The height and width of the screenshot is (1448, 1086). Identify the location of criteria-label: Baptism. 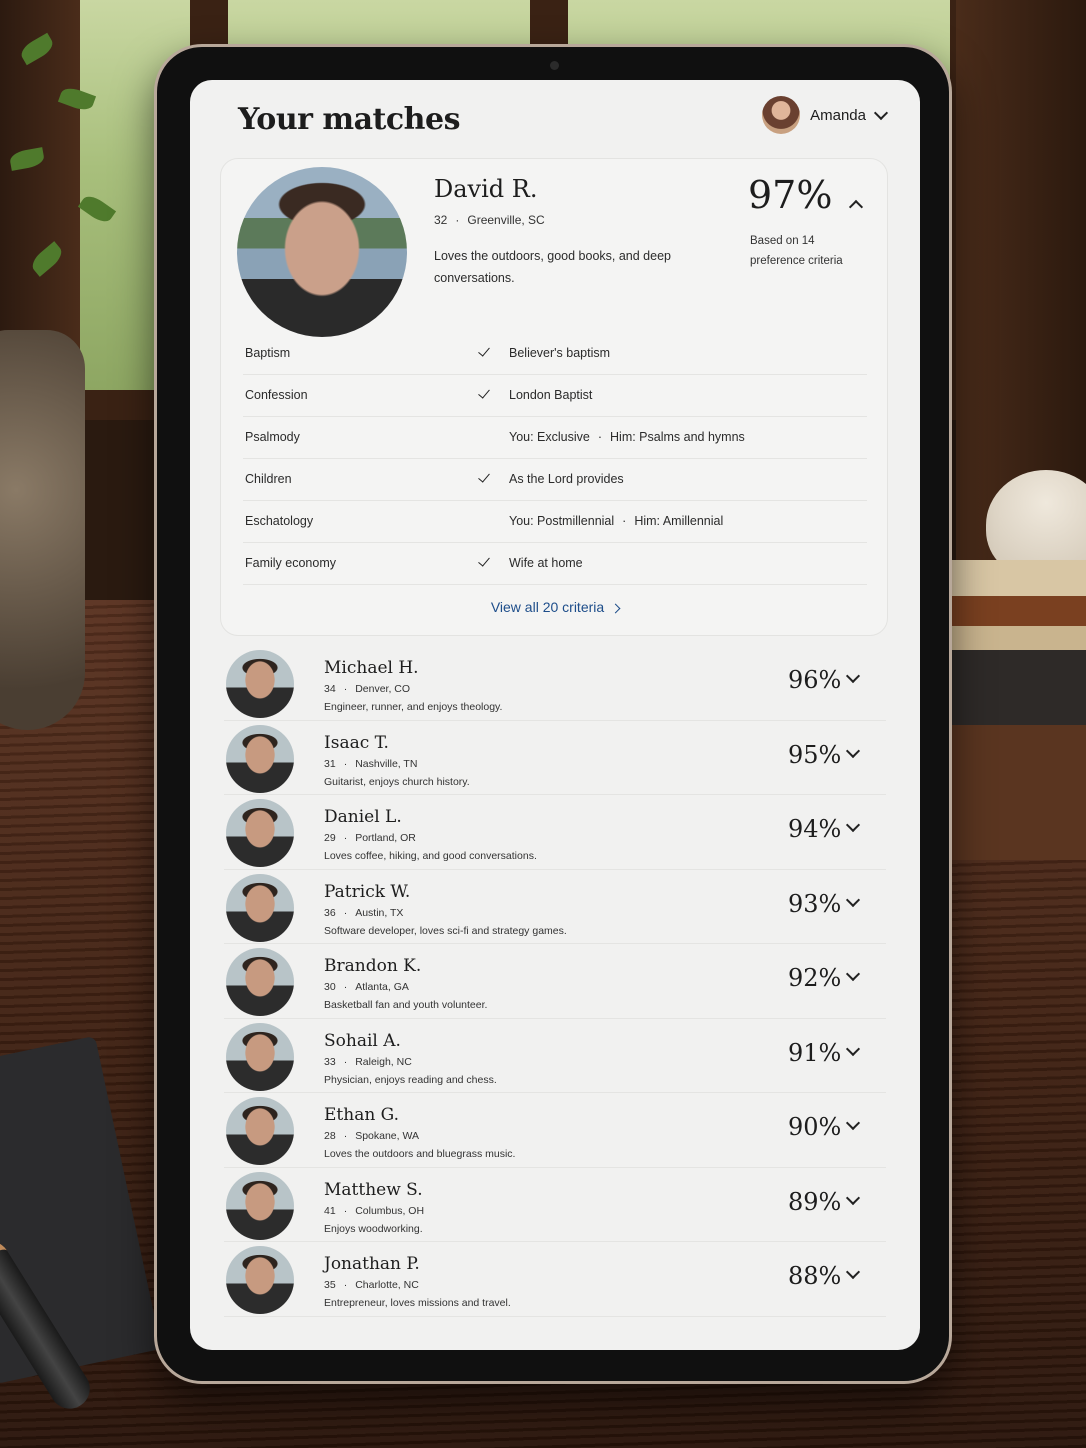
(268, 353).